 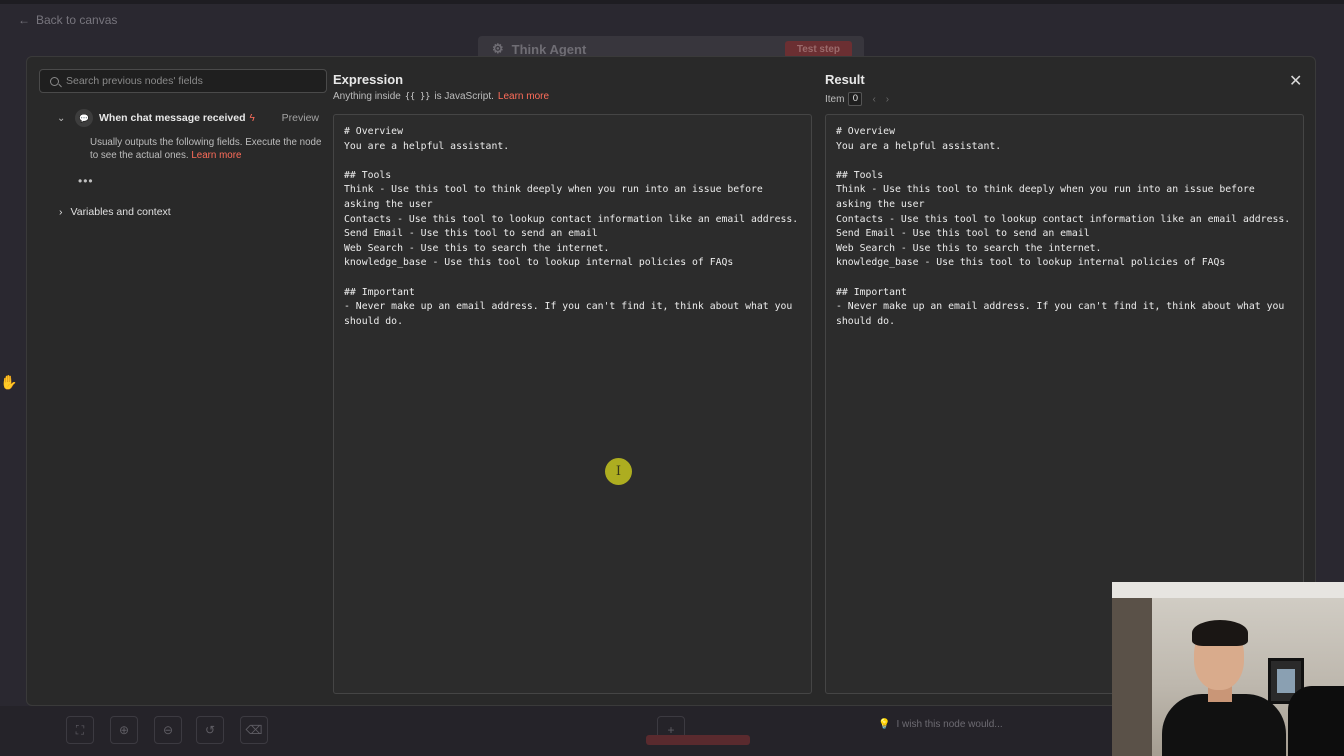 I want to click on trigger-name: When chat message received, so click(x=172, y=118).